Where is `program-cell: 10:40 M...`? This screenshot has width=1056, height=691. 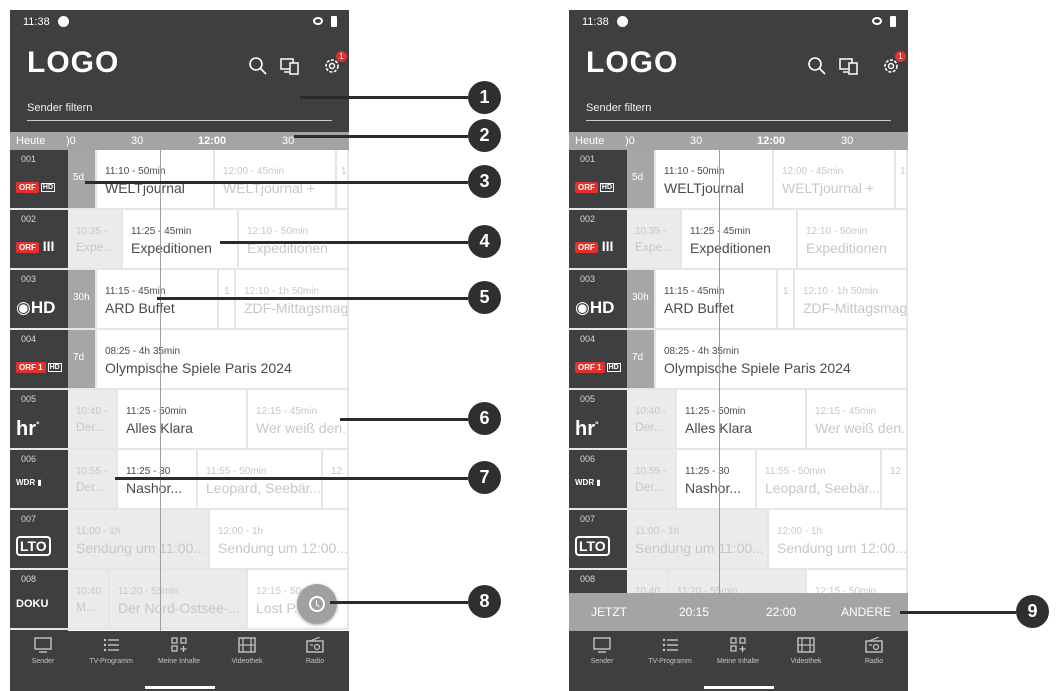
program-cell: 10:40 M... is located at coordinates (89, 599).